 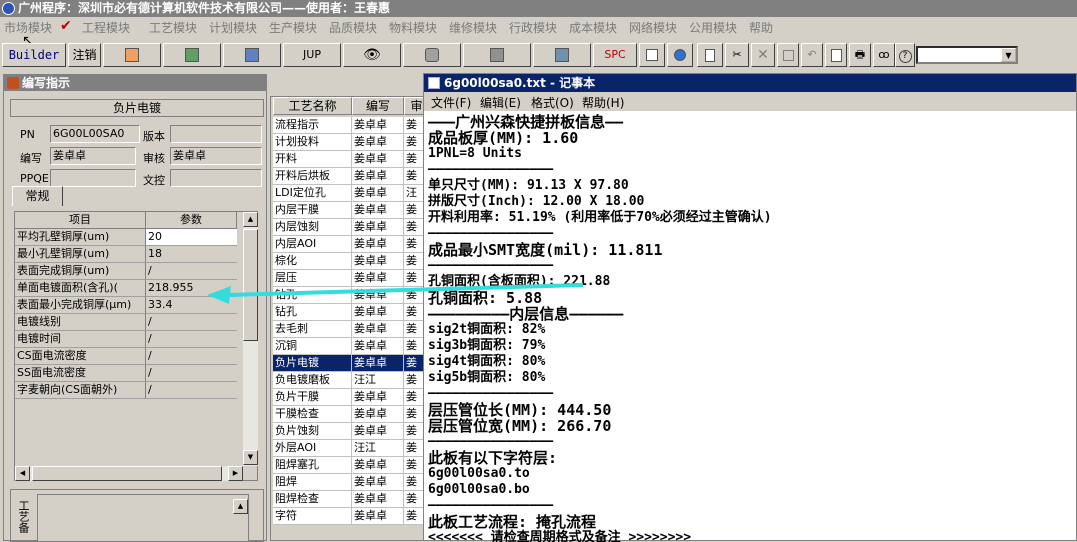 I want to click on notepad-title: 6g00l00sa0.txt - 记事本, so click(x=750, y=83).